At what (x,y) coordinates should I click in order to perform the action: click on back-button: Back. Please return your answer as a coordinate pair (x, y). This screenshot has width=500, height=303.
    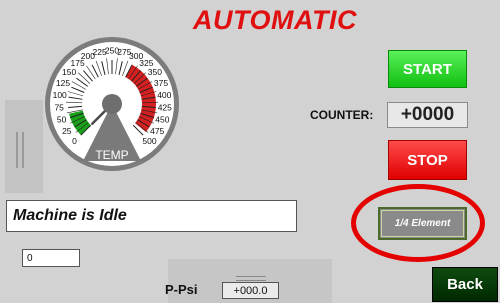
    Looking at the image, I should click on (465, 284).